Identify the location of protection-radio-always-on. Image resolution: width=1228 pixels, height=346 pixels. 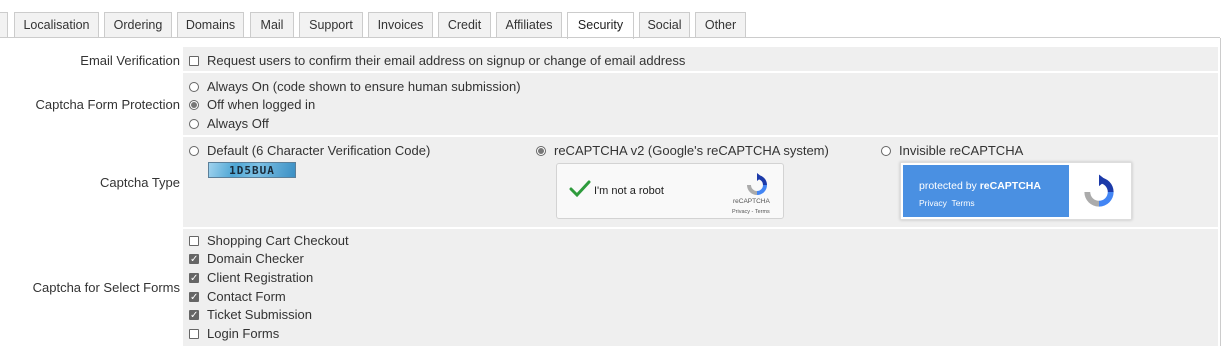
(194, 87).